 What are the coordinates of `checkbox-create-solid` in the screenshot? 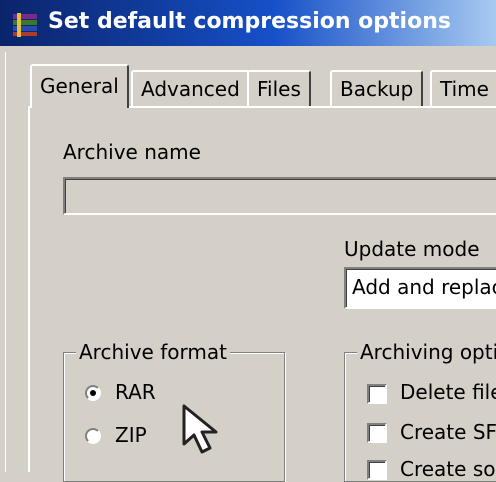 It's located at (377, 470).